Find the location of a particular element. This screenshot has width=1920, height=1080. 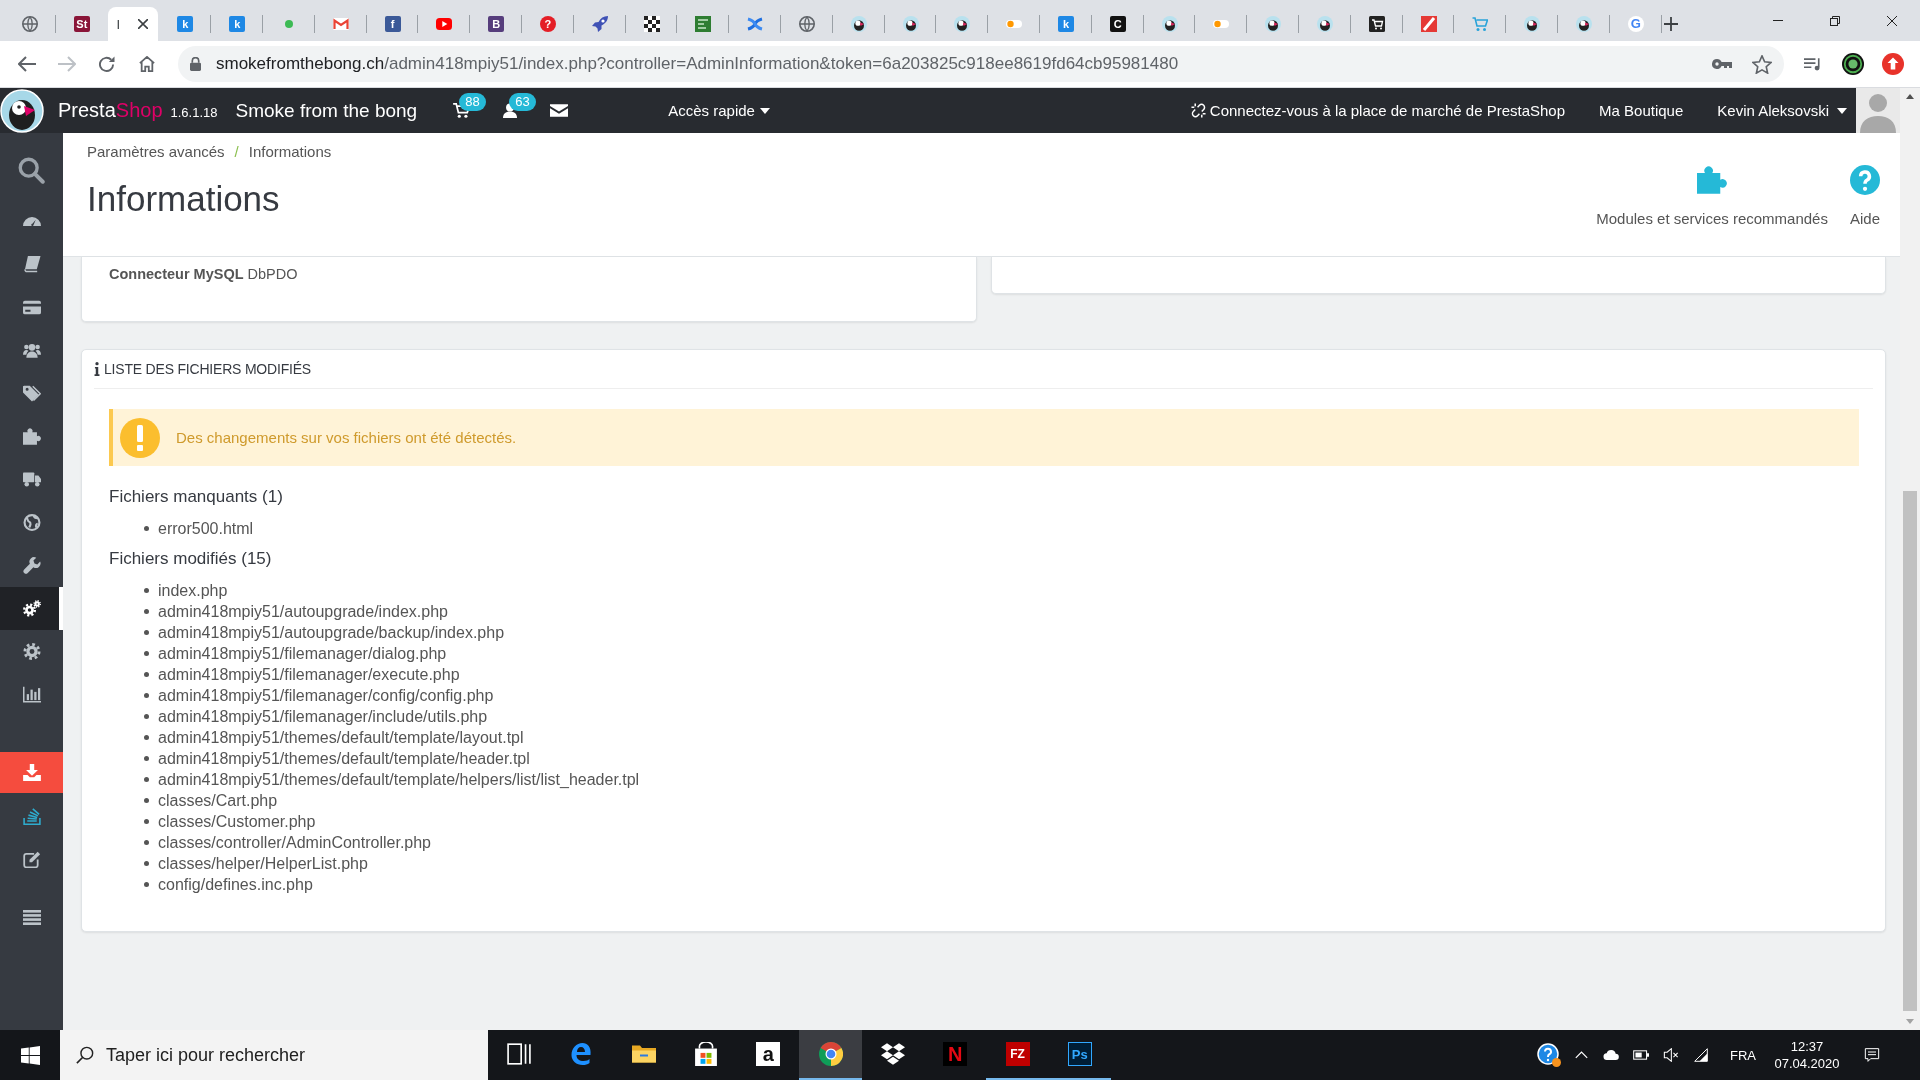

back-arrow-icon is located at coordinates (27, 64).